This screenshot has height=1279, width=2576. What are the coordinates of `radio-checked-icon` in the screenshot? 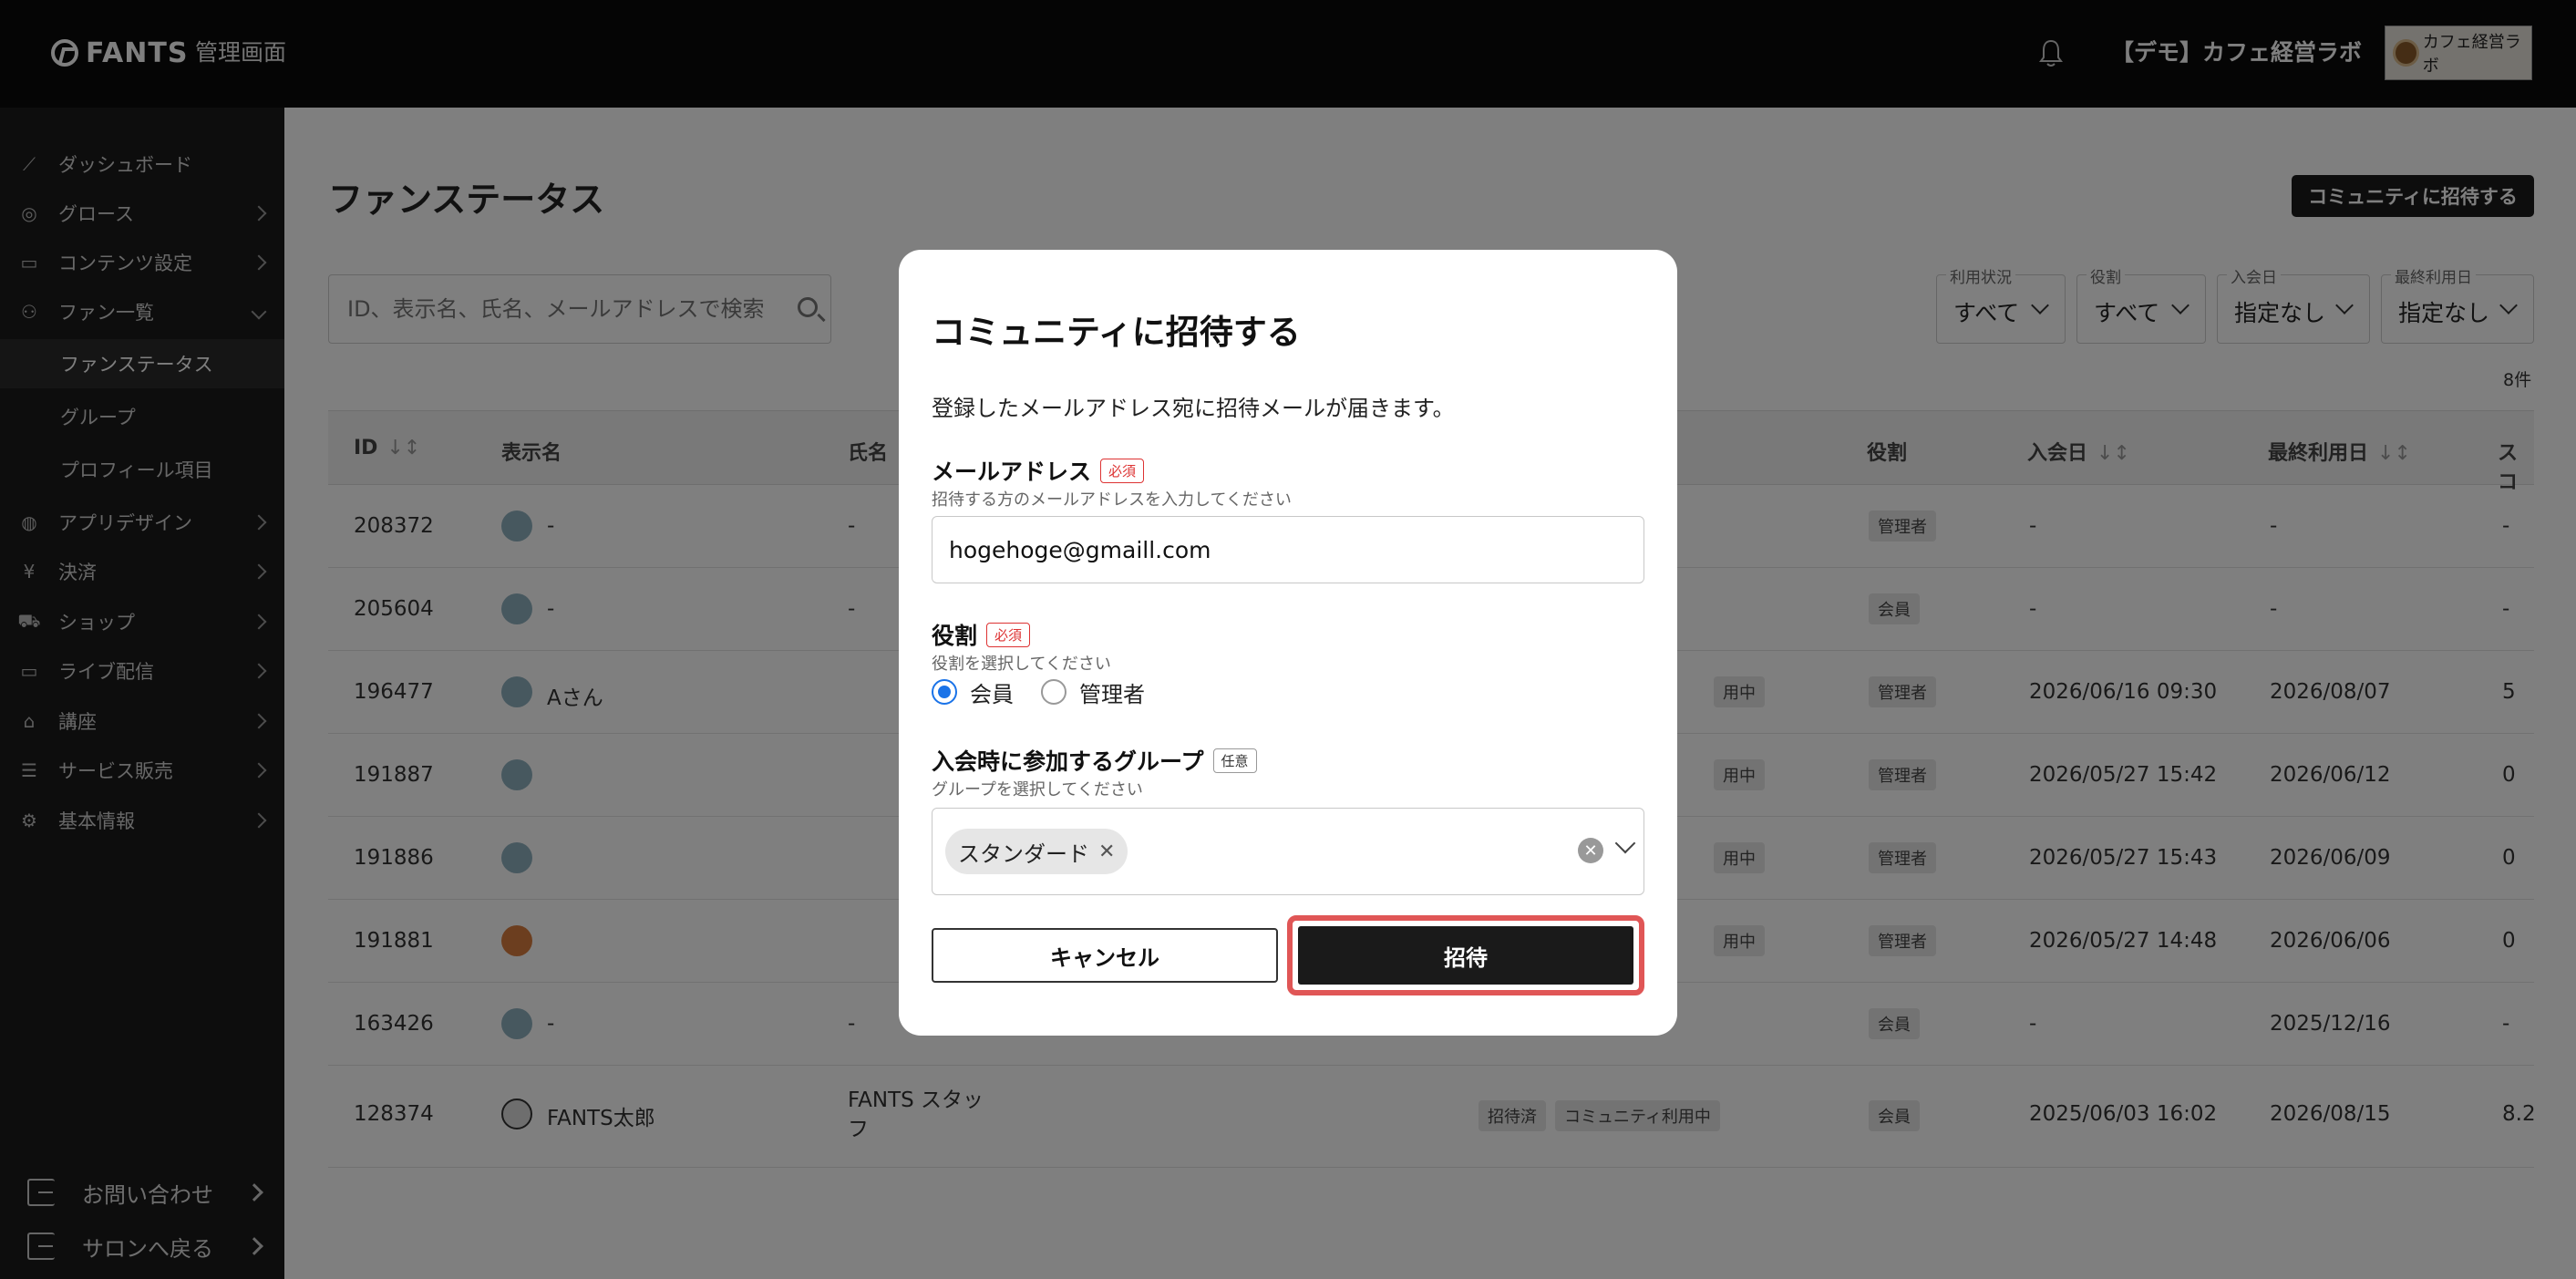 It's located at (944, 692).